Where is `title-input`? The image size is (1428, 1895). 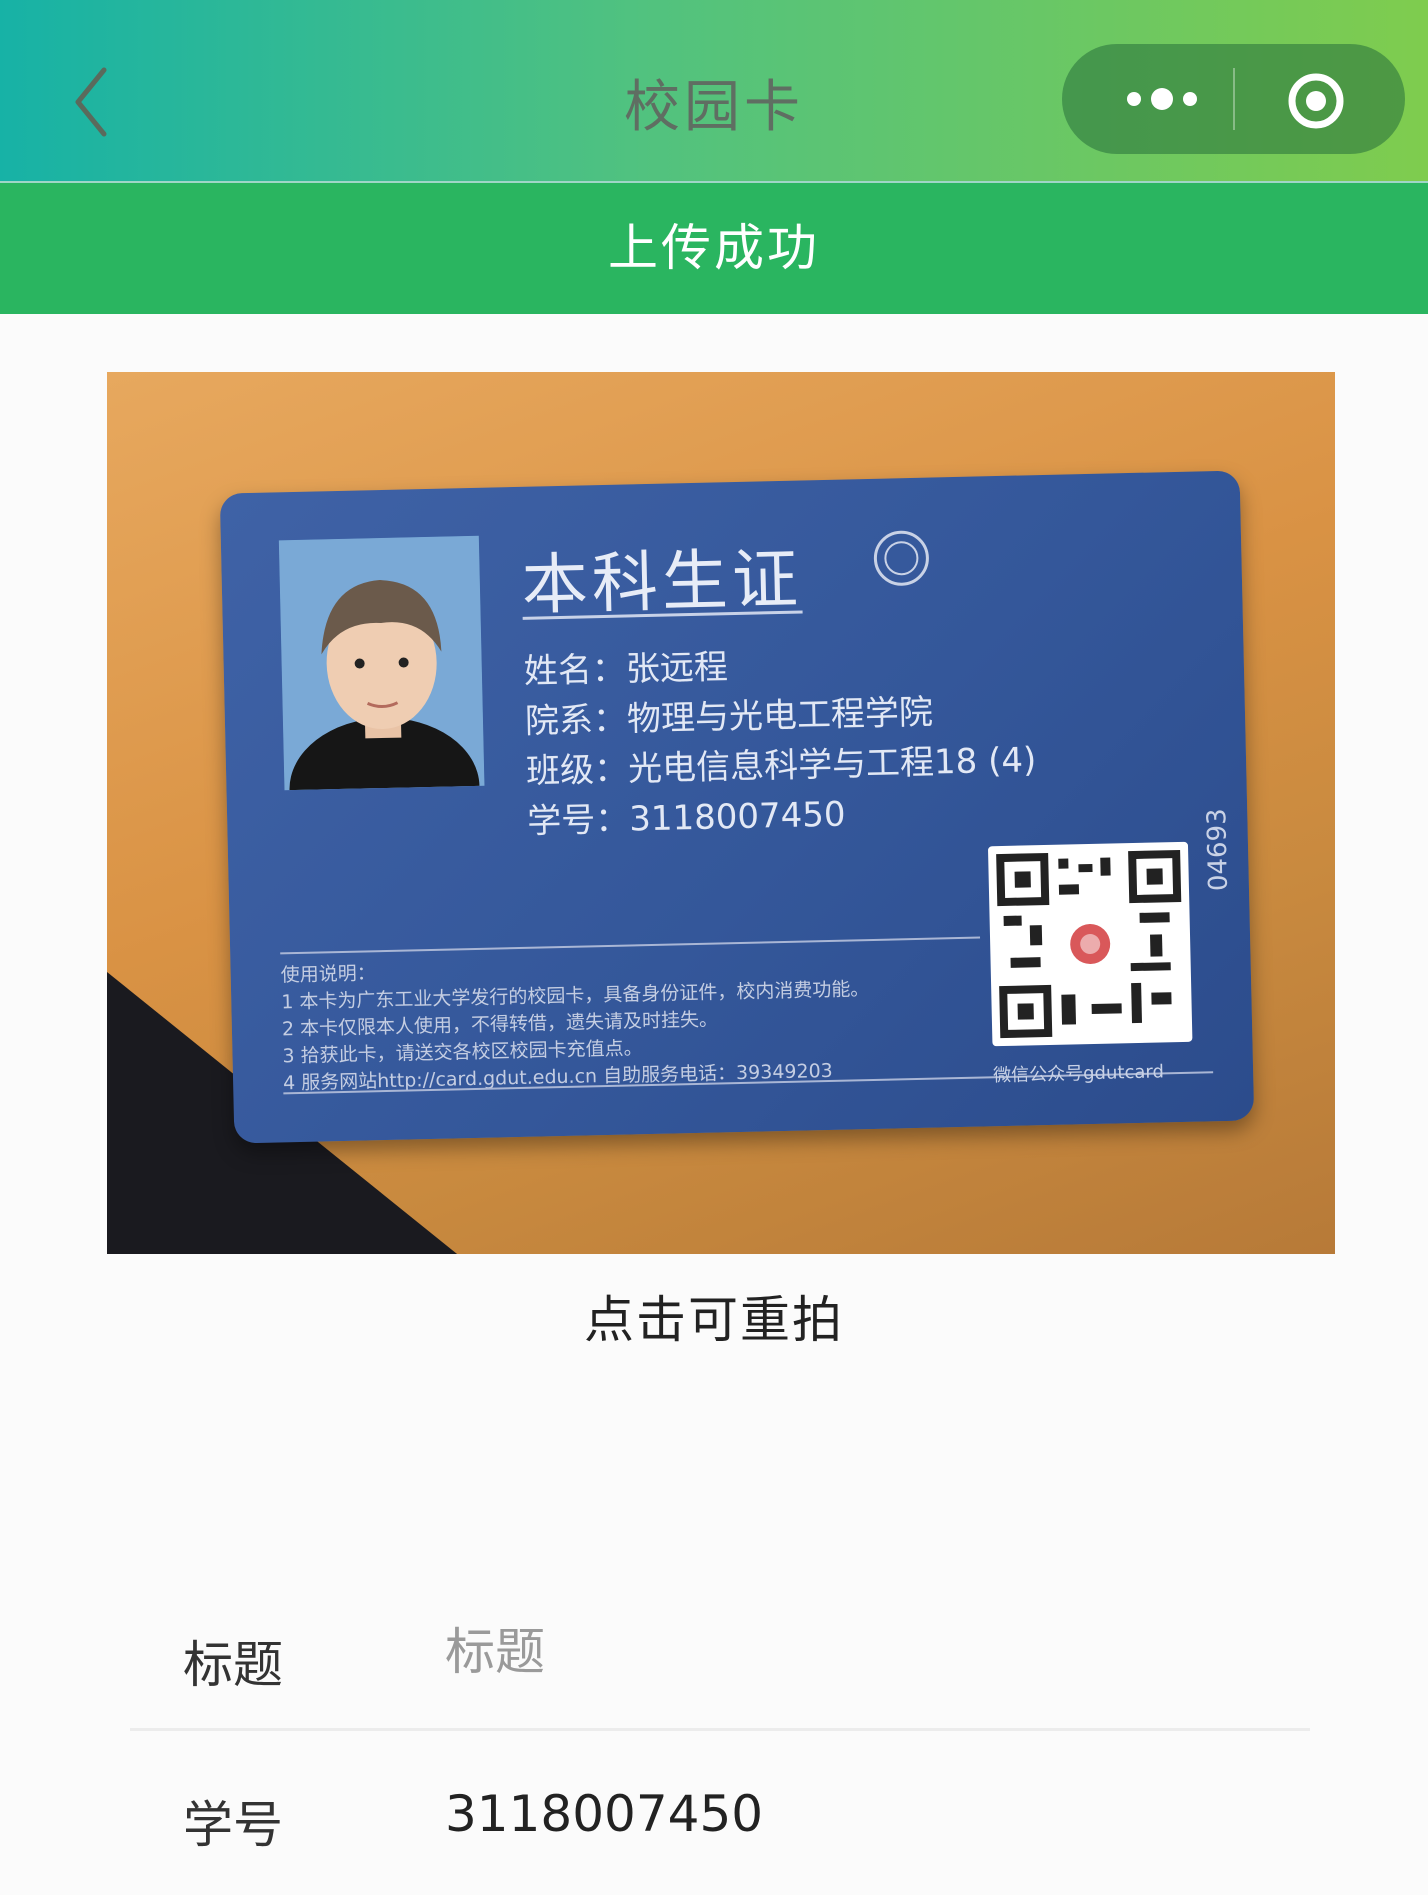
title-input is located at coordinates (845, 1652).